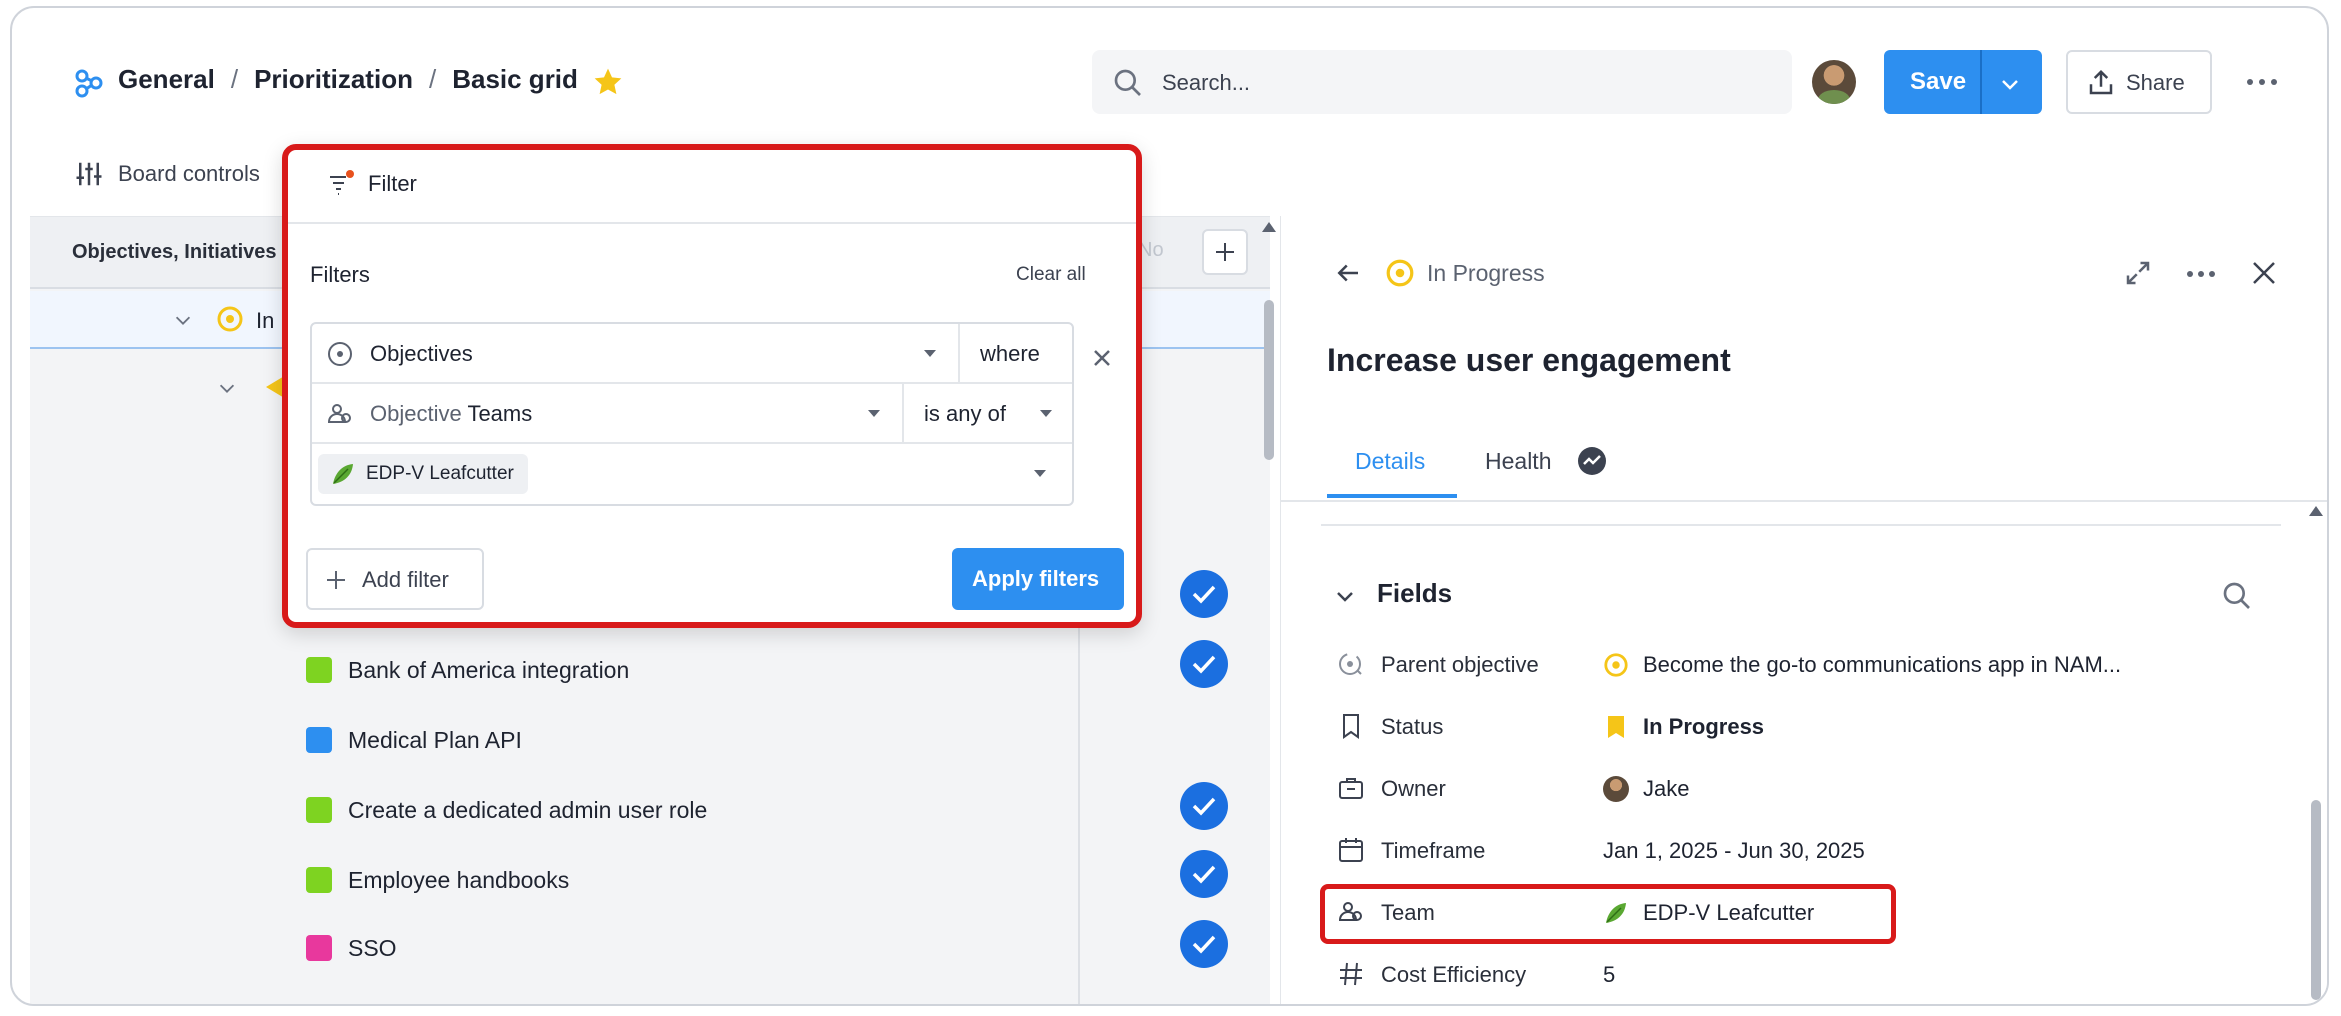 This screenshot has height=1016, width=2341. I want to click on list-item: Bank of America integration, so click(467, 670).